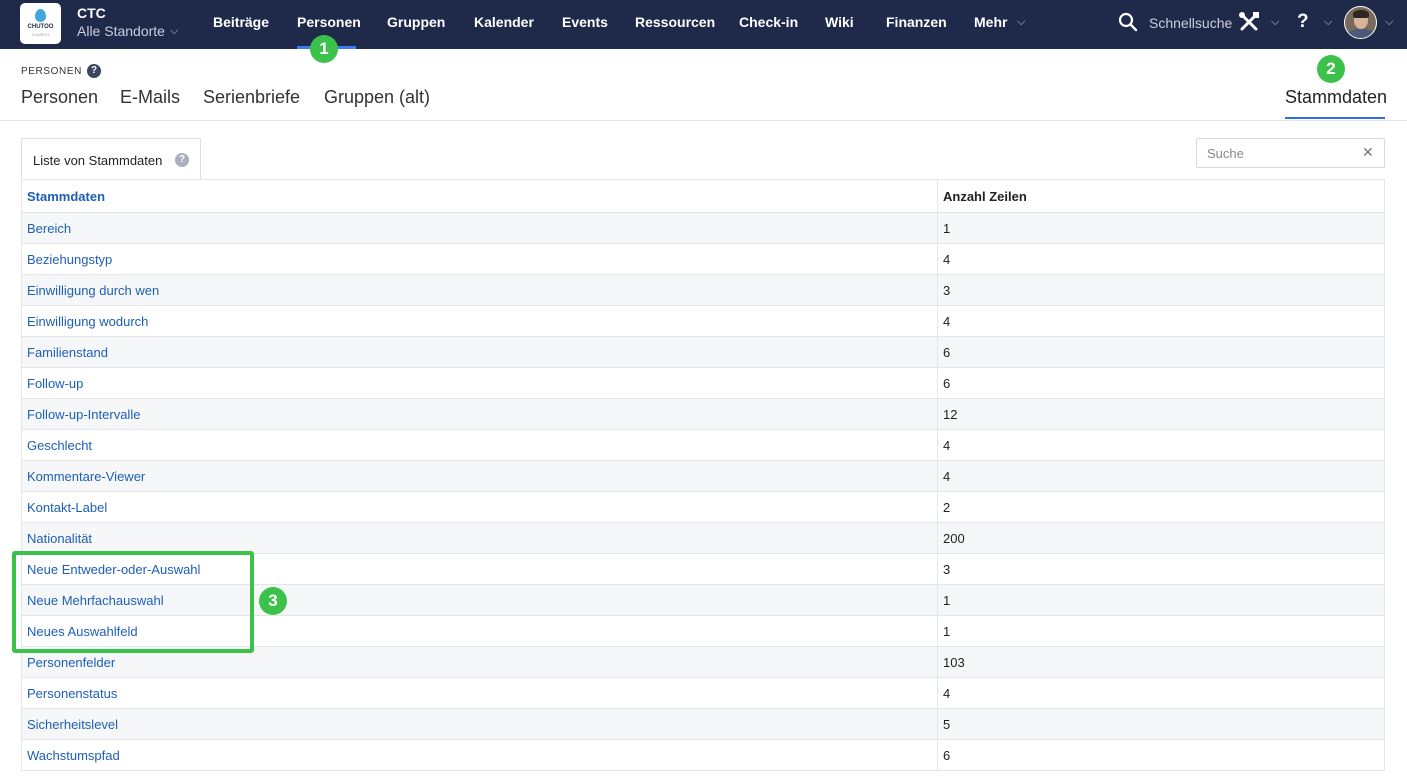 This screenshot has height=780, width=1407. What do you see at coordinates (91, 13) in the screenshot?
I see `org-name: CTC` at bounding box center [91, 13].